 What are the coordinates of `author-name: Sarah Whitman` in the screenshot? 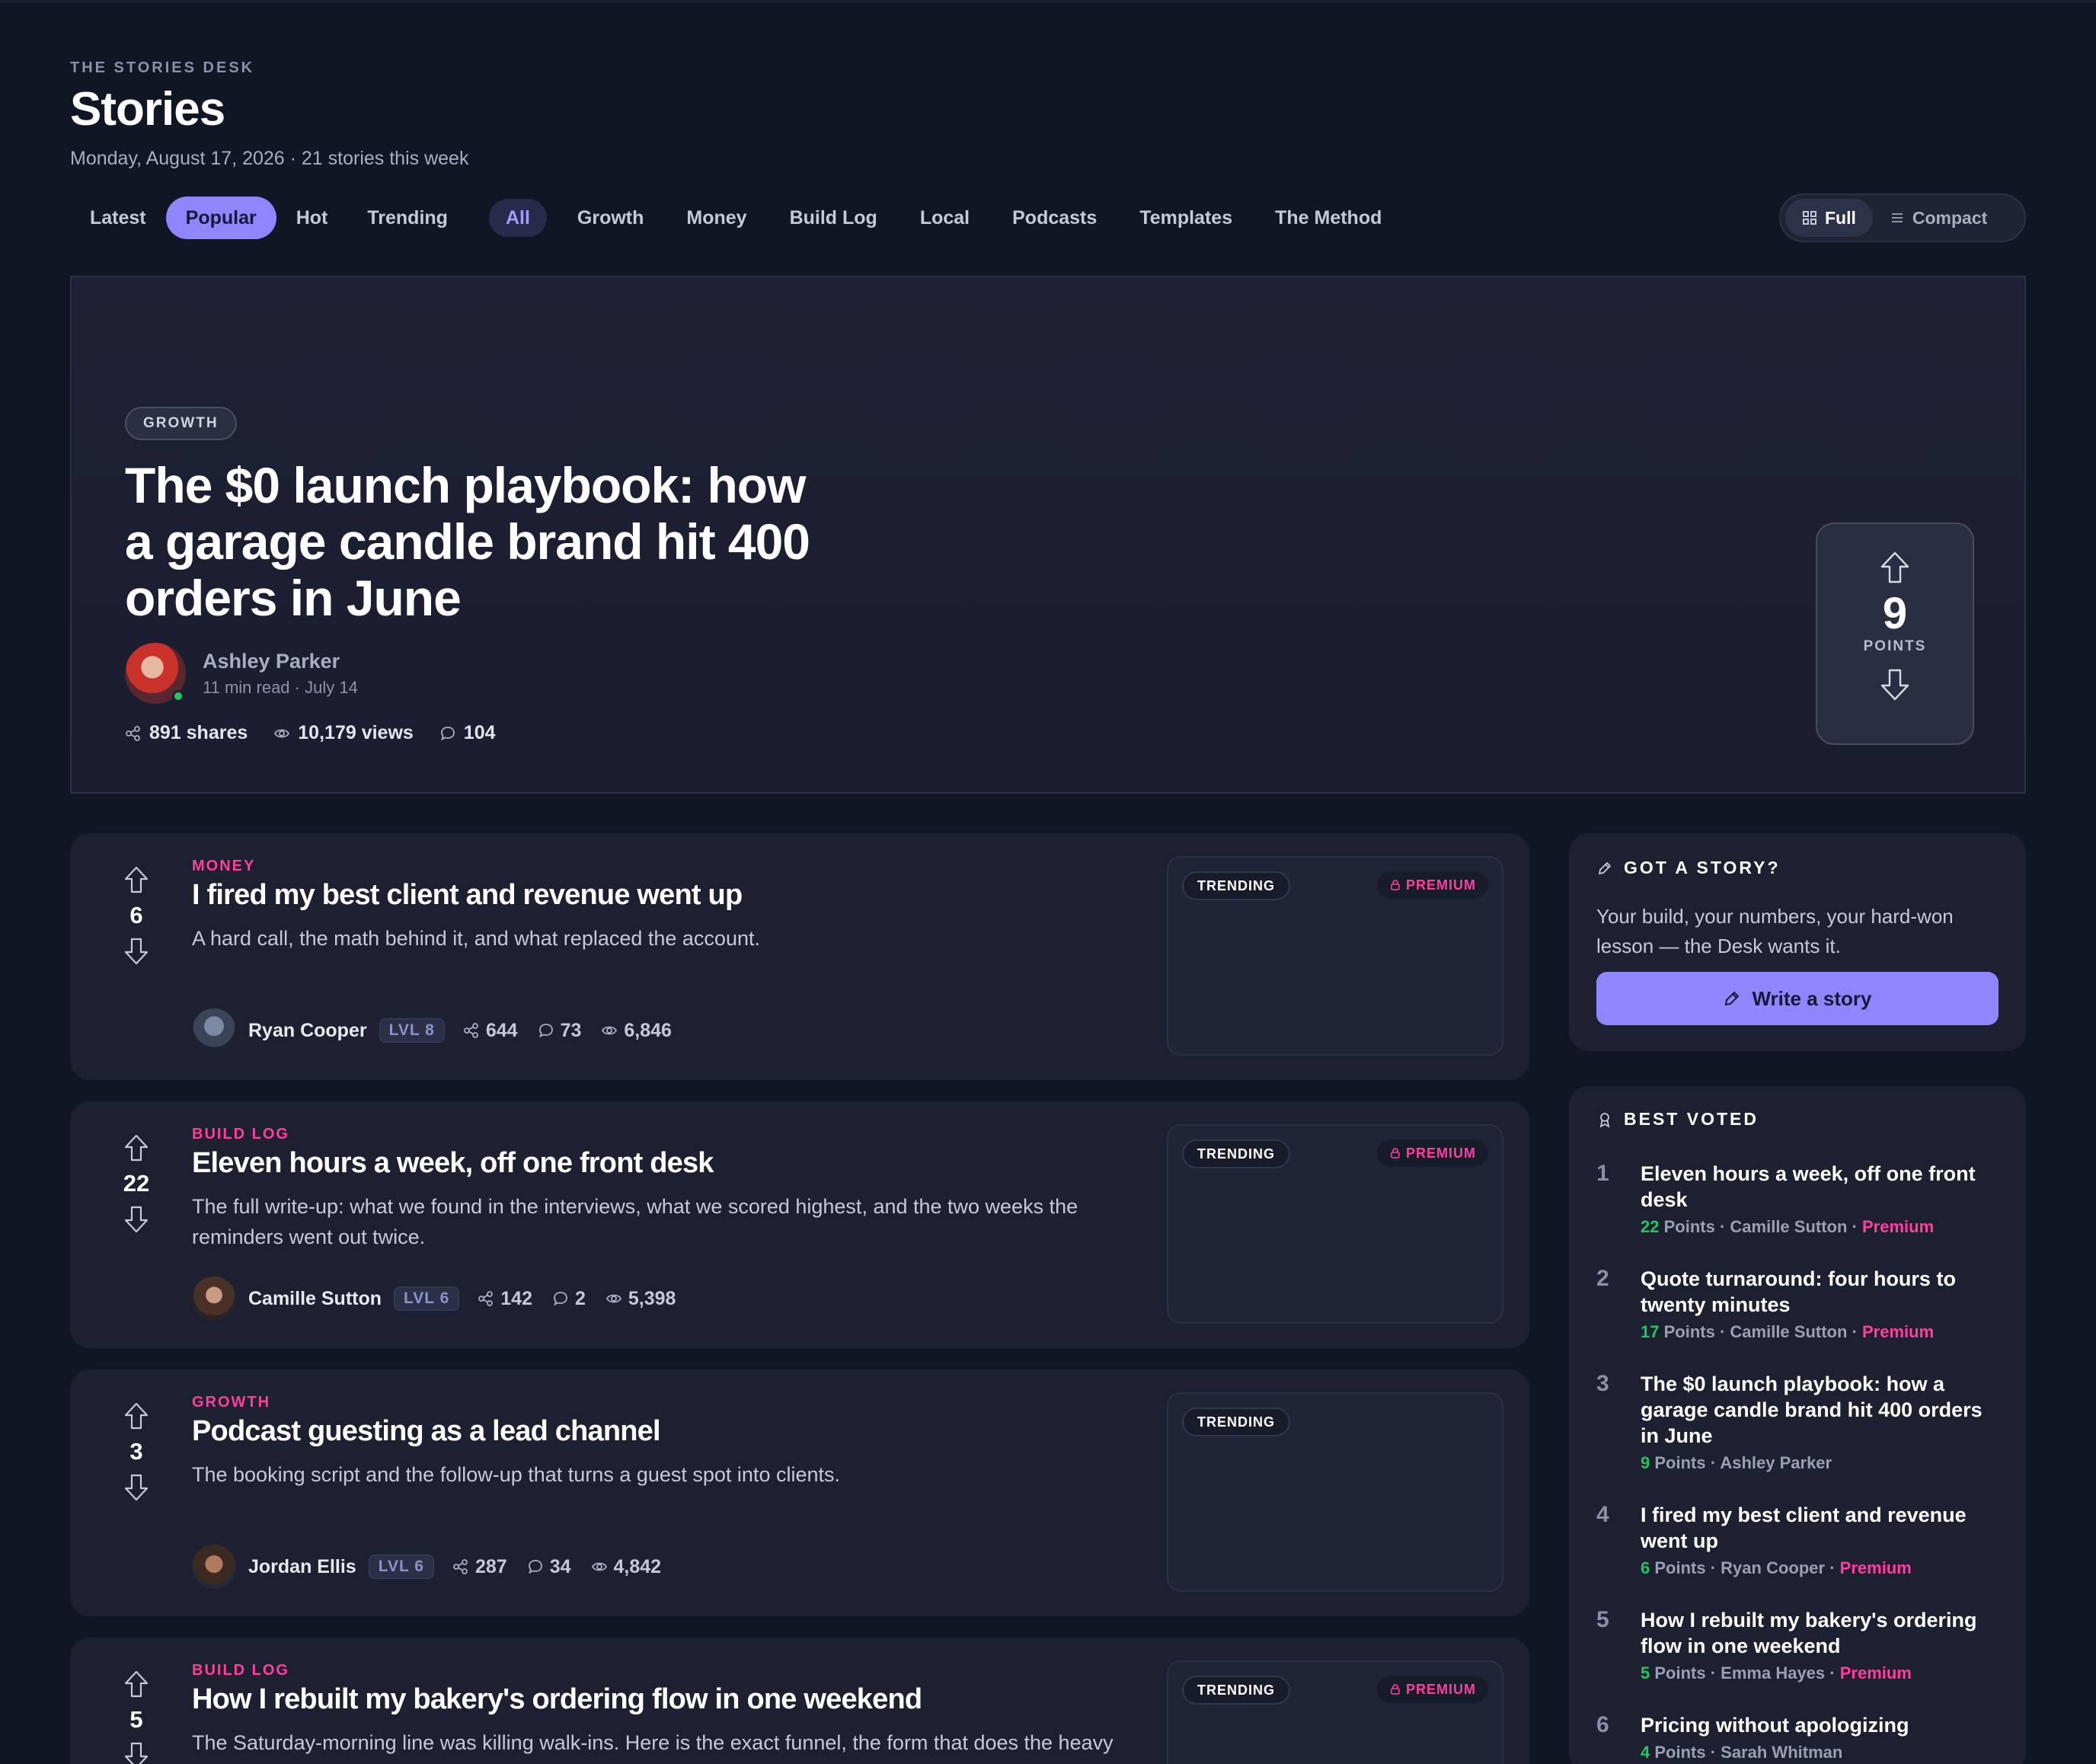 It's located at (1781, 1752).